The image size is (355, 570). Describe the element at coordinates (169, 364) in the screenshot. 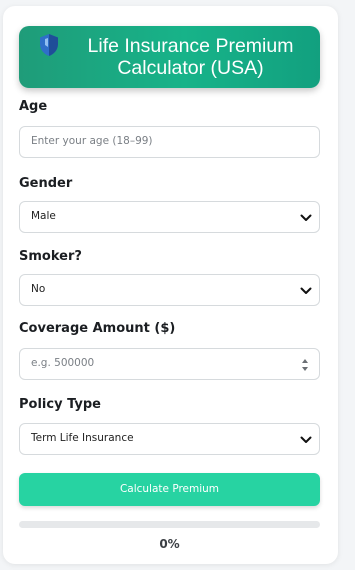

I see `coverage-input: e.g. 500000` at that location.